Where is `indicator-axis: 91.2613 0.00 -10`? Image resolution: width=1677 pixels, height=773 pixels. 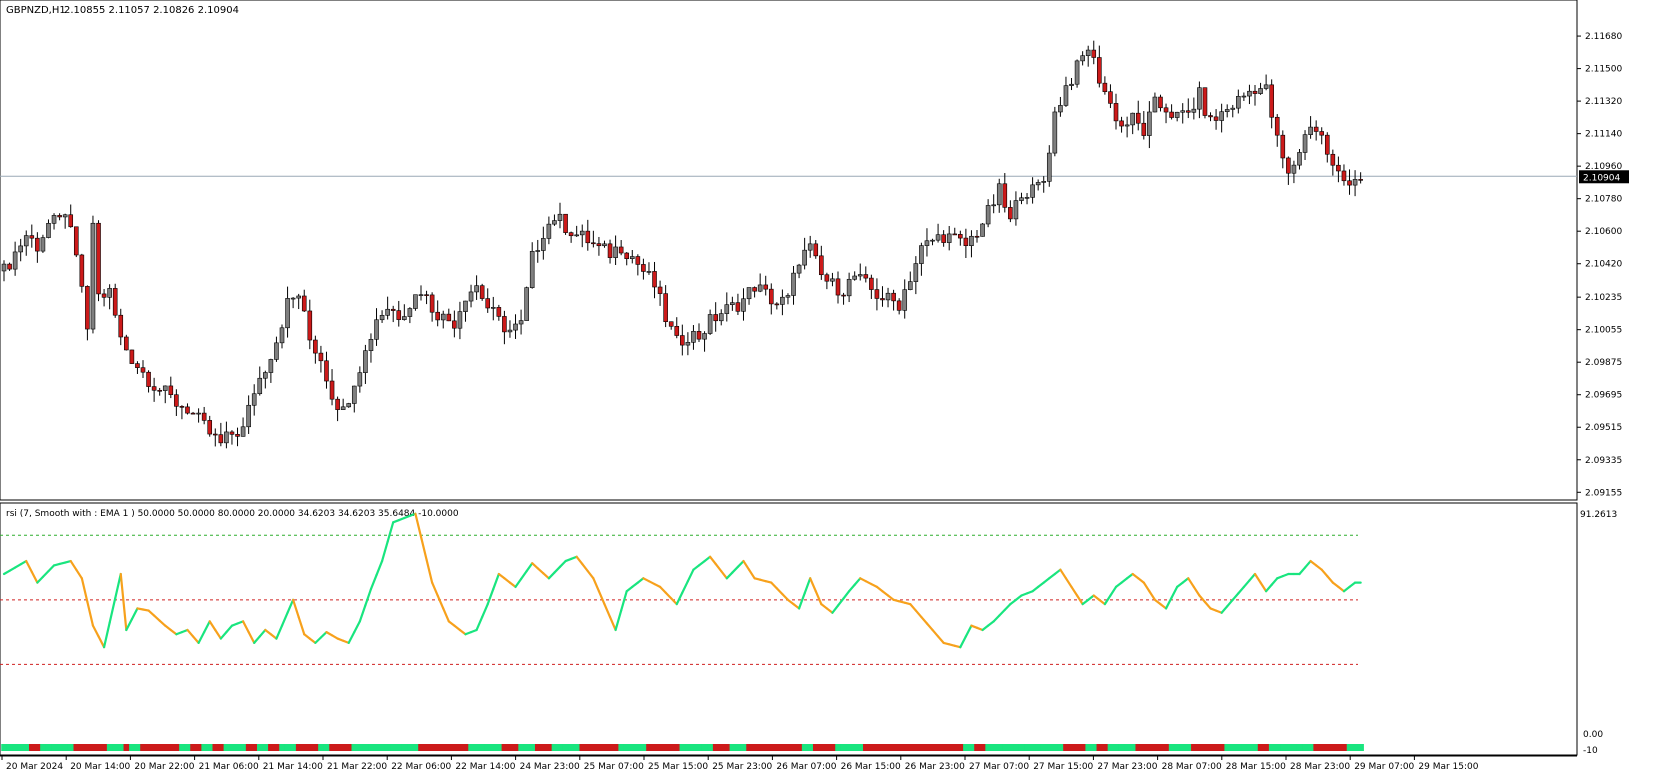
indicator-axis: 91.2613 0.00 -10 is located at coordinates (1598, 633).